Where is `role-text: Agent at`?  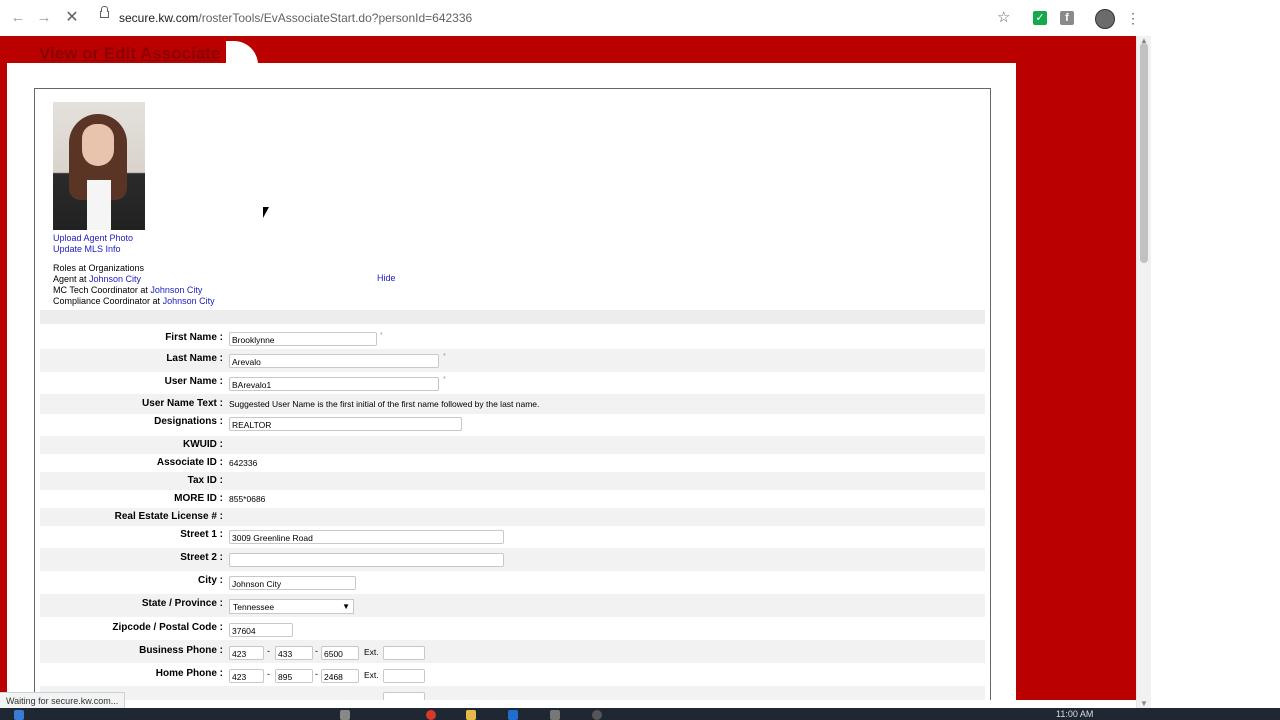
role-text: Agent at is located at coordinates (71, 279).